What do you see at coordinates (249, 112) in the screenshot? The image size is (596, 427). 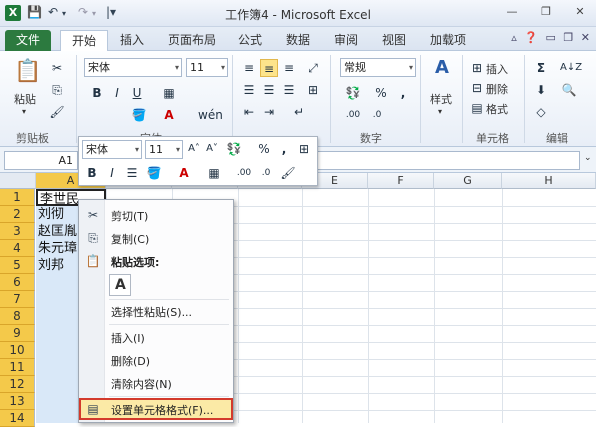 I see `decrease-indent-icon: ⇤` at bounding box center [249, 112].